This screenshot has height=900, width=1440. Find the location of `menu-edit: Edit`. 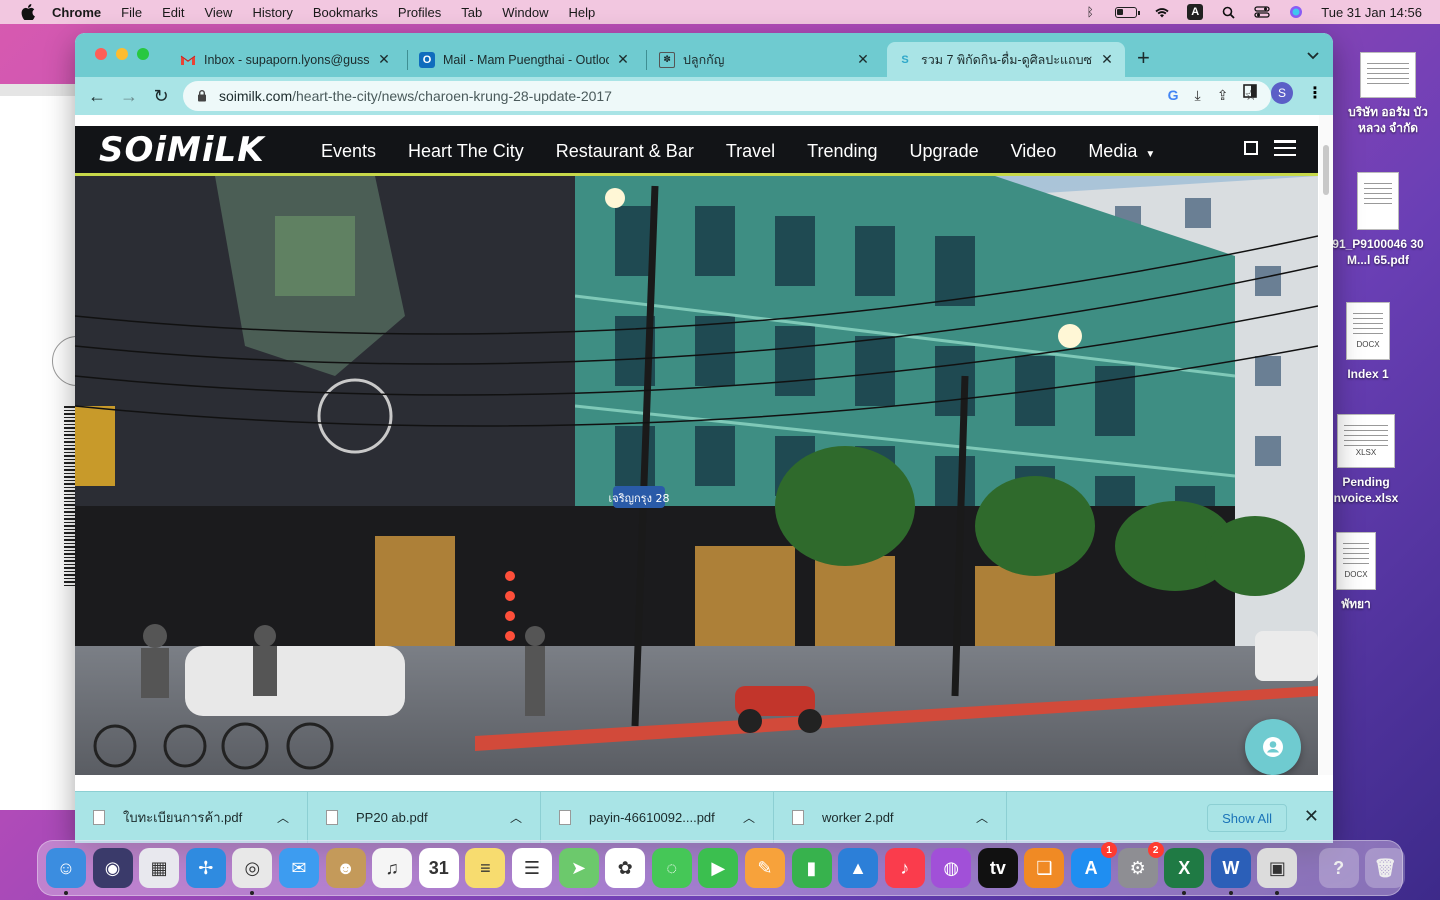

menu-edit: Edit is located at coordinates (173, 12).